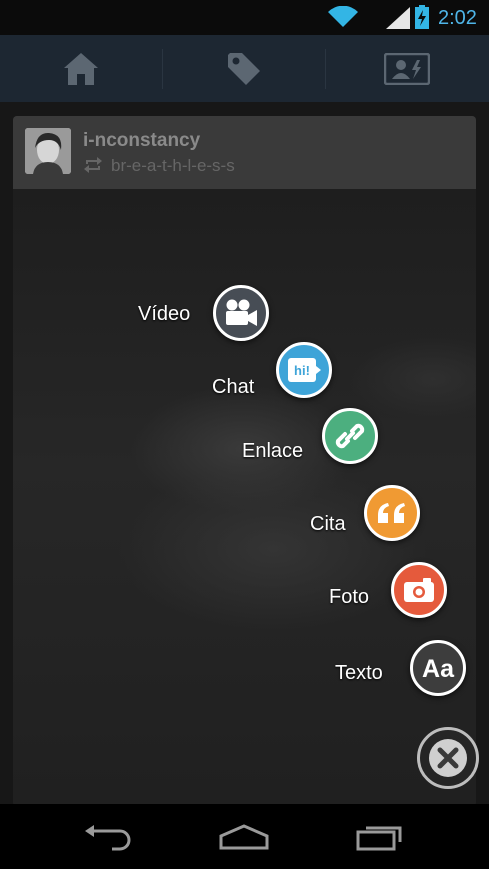 The height and width of the screenshot is (869, 489). I want to click on reblog-source: br-e-a-t-h-l-e-s-s, so click(159, 167).